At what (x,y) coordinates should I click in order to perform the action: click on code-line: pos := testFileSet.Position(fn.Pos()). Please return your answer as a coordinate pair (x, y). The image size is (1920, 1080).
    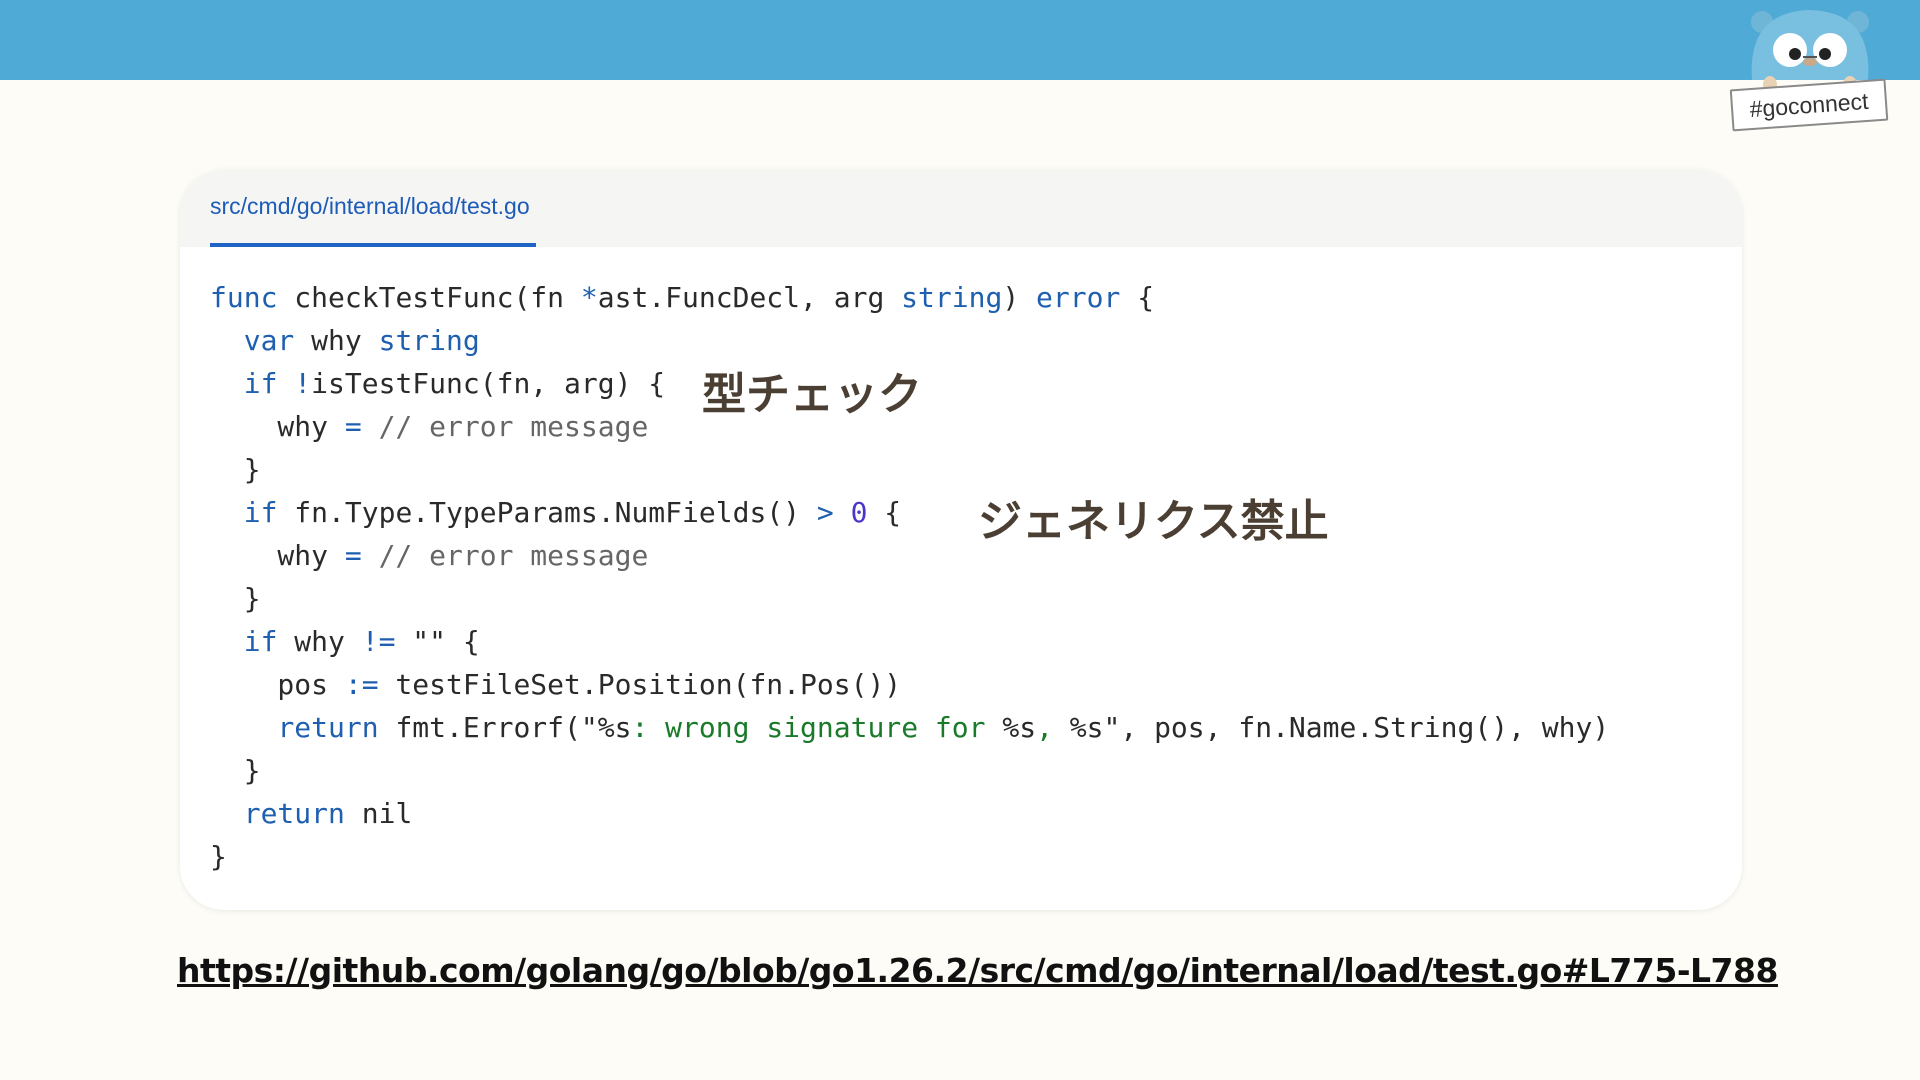
    Looking at the image, I should click on (556, 684).